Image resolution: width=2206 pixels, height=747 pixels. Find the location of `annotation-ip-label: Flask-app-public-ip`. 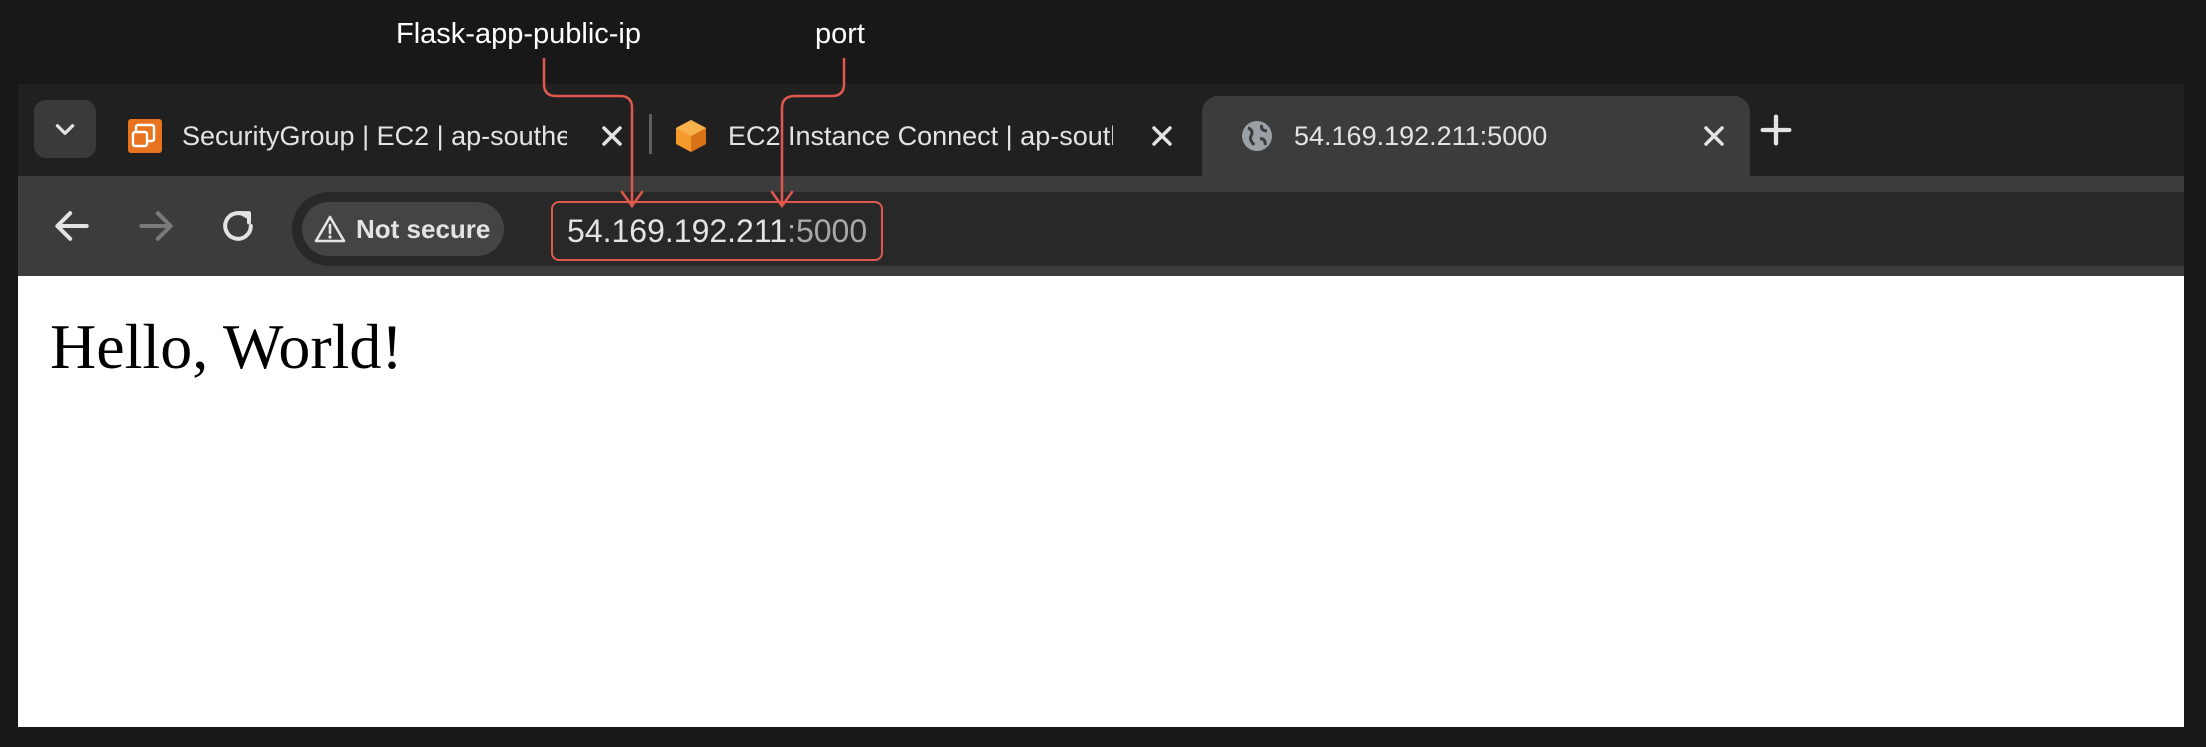

annotation-ip-label: Flask-app-public-ip is located at coordinates (518, 34).